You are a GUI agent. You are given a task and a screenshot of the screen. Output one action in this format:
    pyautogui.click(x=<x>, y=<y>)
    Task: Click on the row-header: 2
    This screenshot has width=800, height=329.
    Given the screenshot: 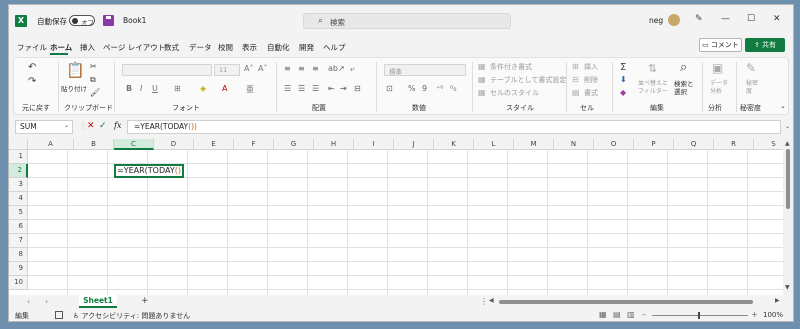 What is the action you would take?
    pyautogui.click(x=18, y=171)
    